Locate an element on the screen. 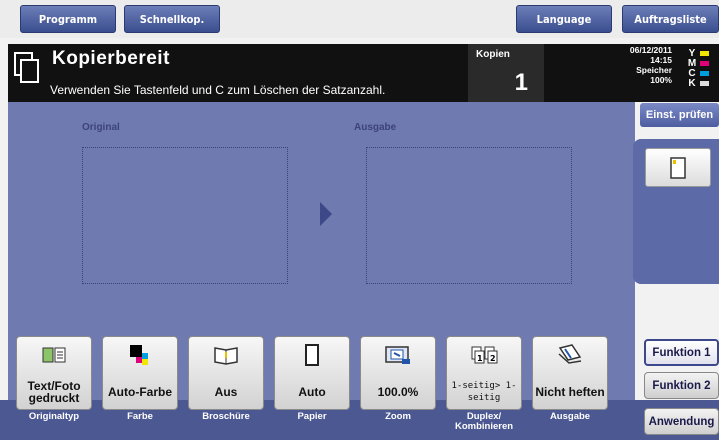  device-status: 06/12/2011 14:15 Speicher 100% is located at coordinates (642, 65).